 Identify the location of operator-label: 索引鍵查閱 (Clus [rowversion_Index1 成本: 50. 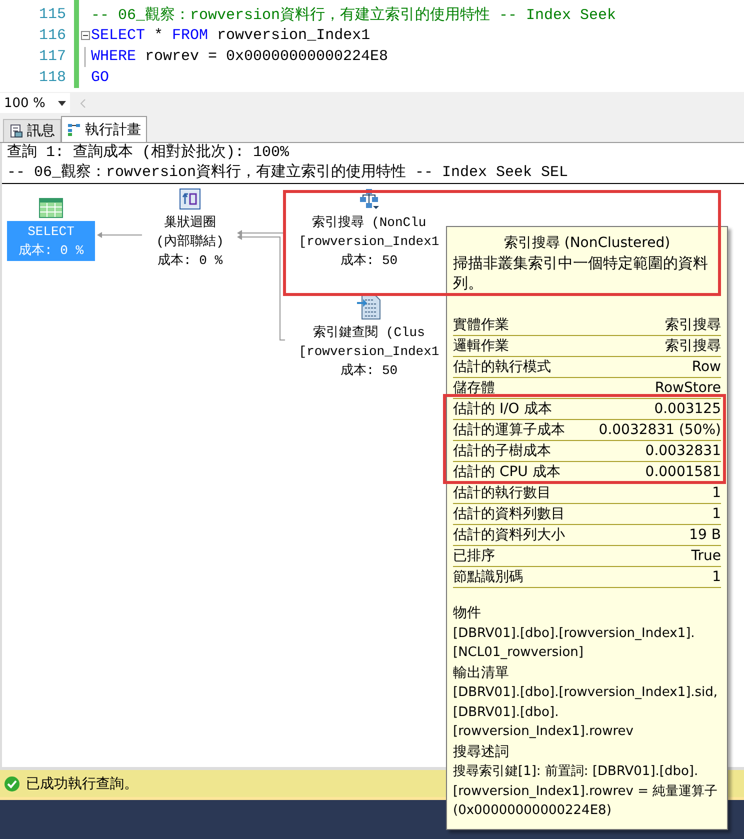
(369, 351).